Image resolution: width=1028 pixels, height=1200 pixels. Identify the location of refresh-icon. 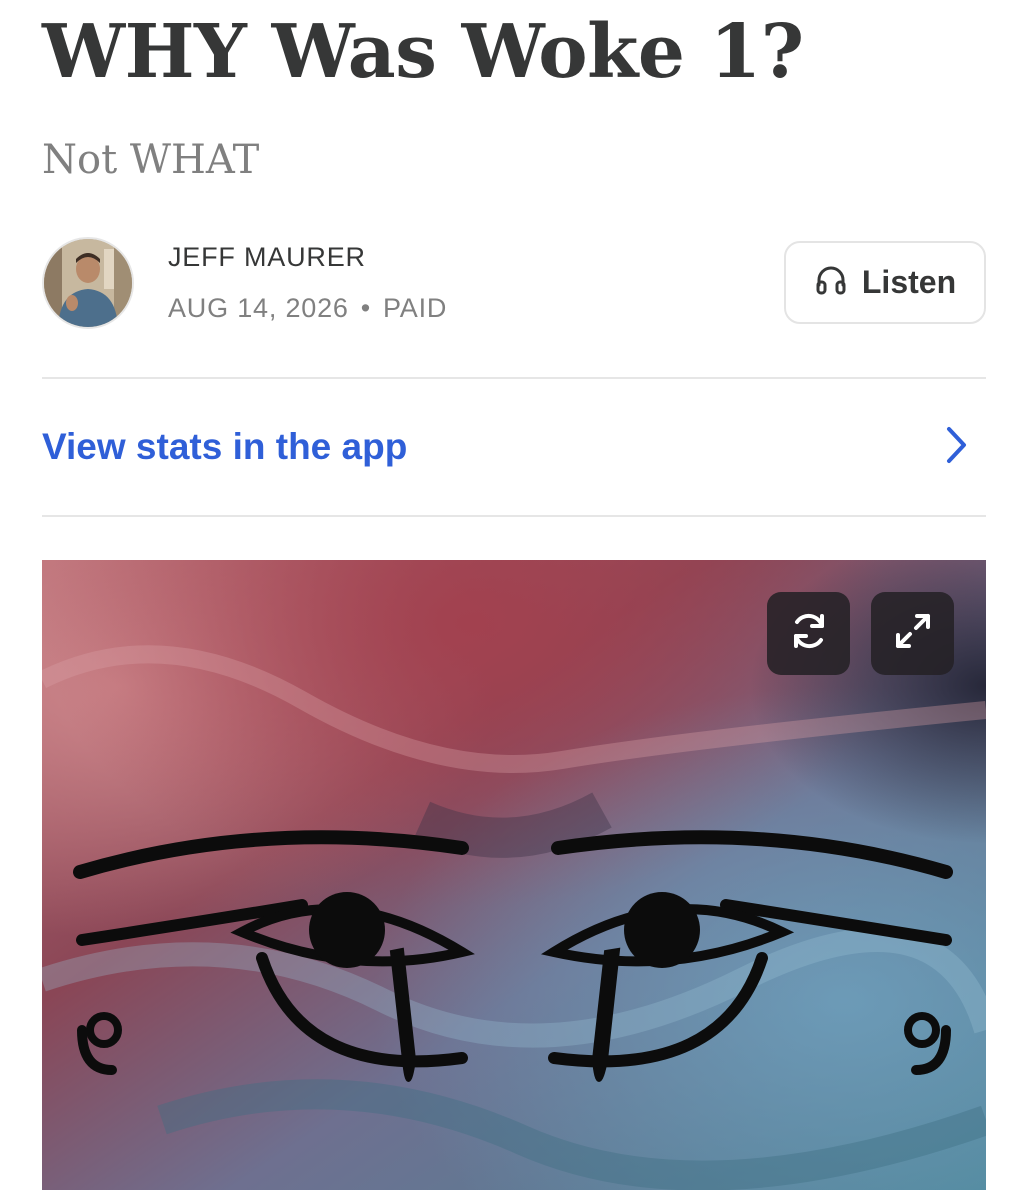
(809, 633).